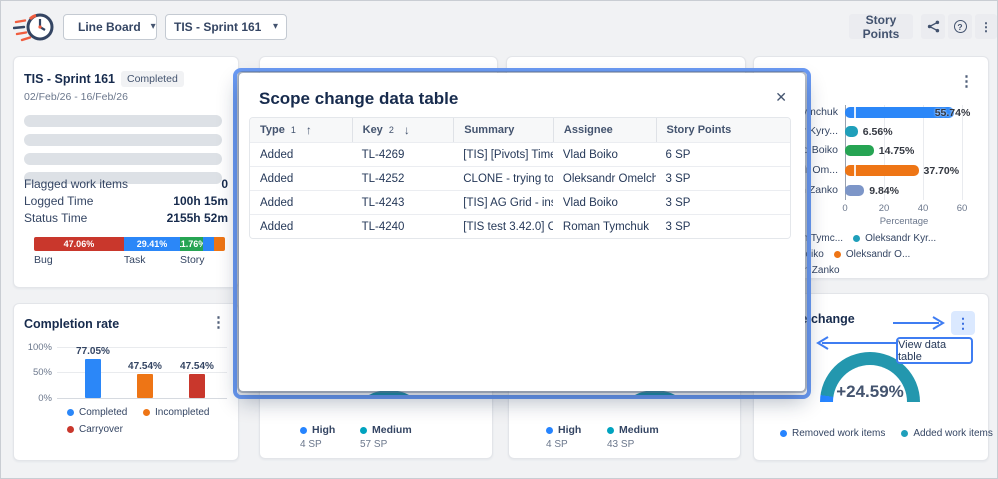 The height and width of the screenshot is (479, 998). Describe the element at coordinates (855, 190) in the screenshot. I see `workload-bar` at that location.